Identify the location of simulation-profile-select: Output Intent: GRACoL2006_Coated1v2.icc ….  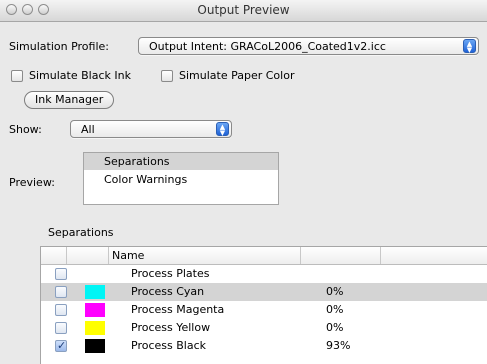
(308, 46).